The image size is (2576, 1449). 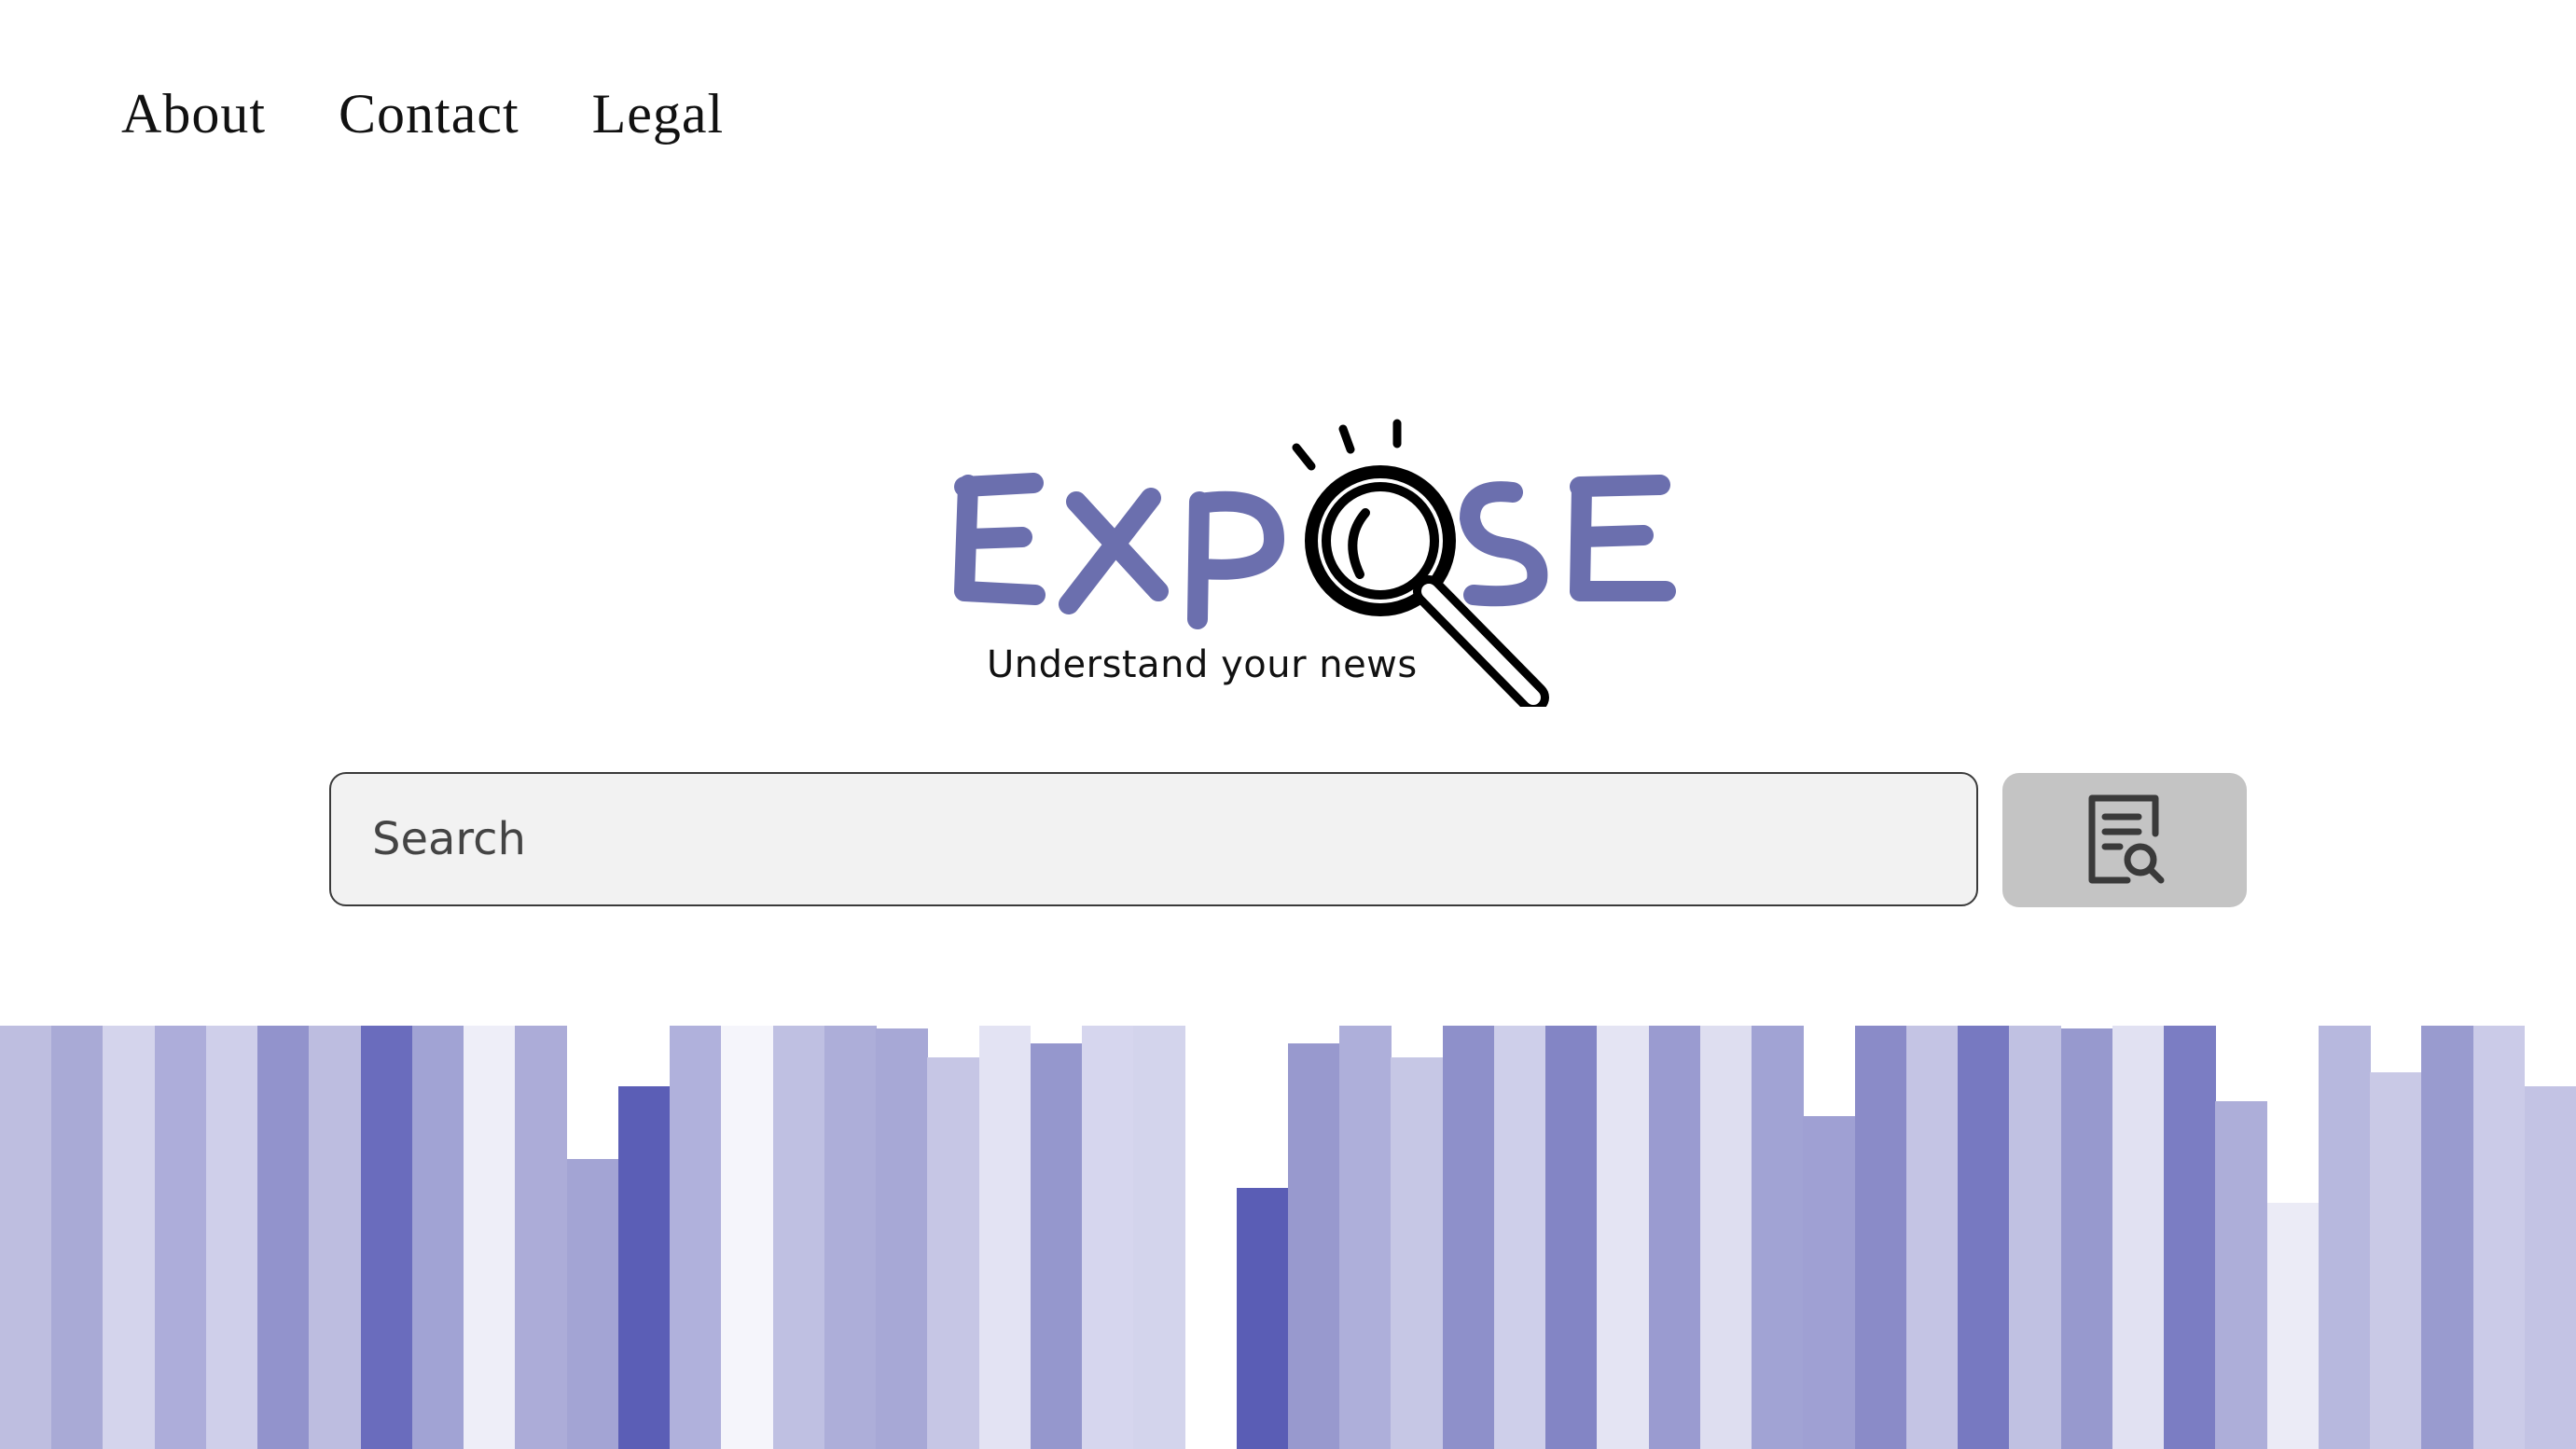 What do you see at coordinates (193, 114) in the screenshot?
I see `nav-link-about: About` at bounding box center [193, 114].